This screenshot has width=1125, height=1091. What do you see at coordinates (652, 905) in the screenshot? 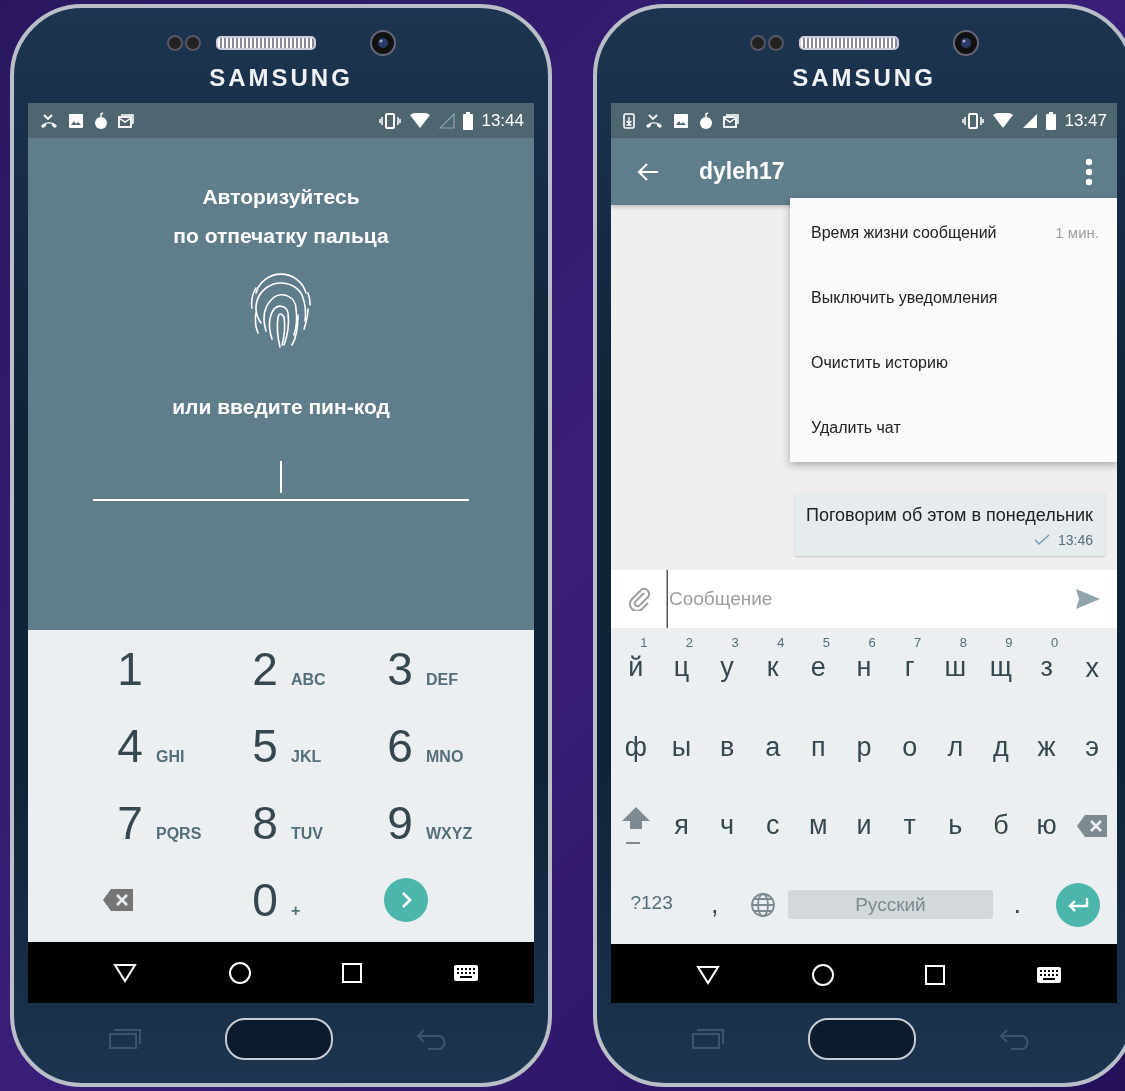
I see `symbols-key: ?123` at bounding box center [652, 905].